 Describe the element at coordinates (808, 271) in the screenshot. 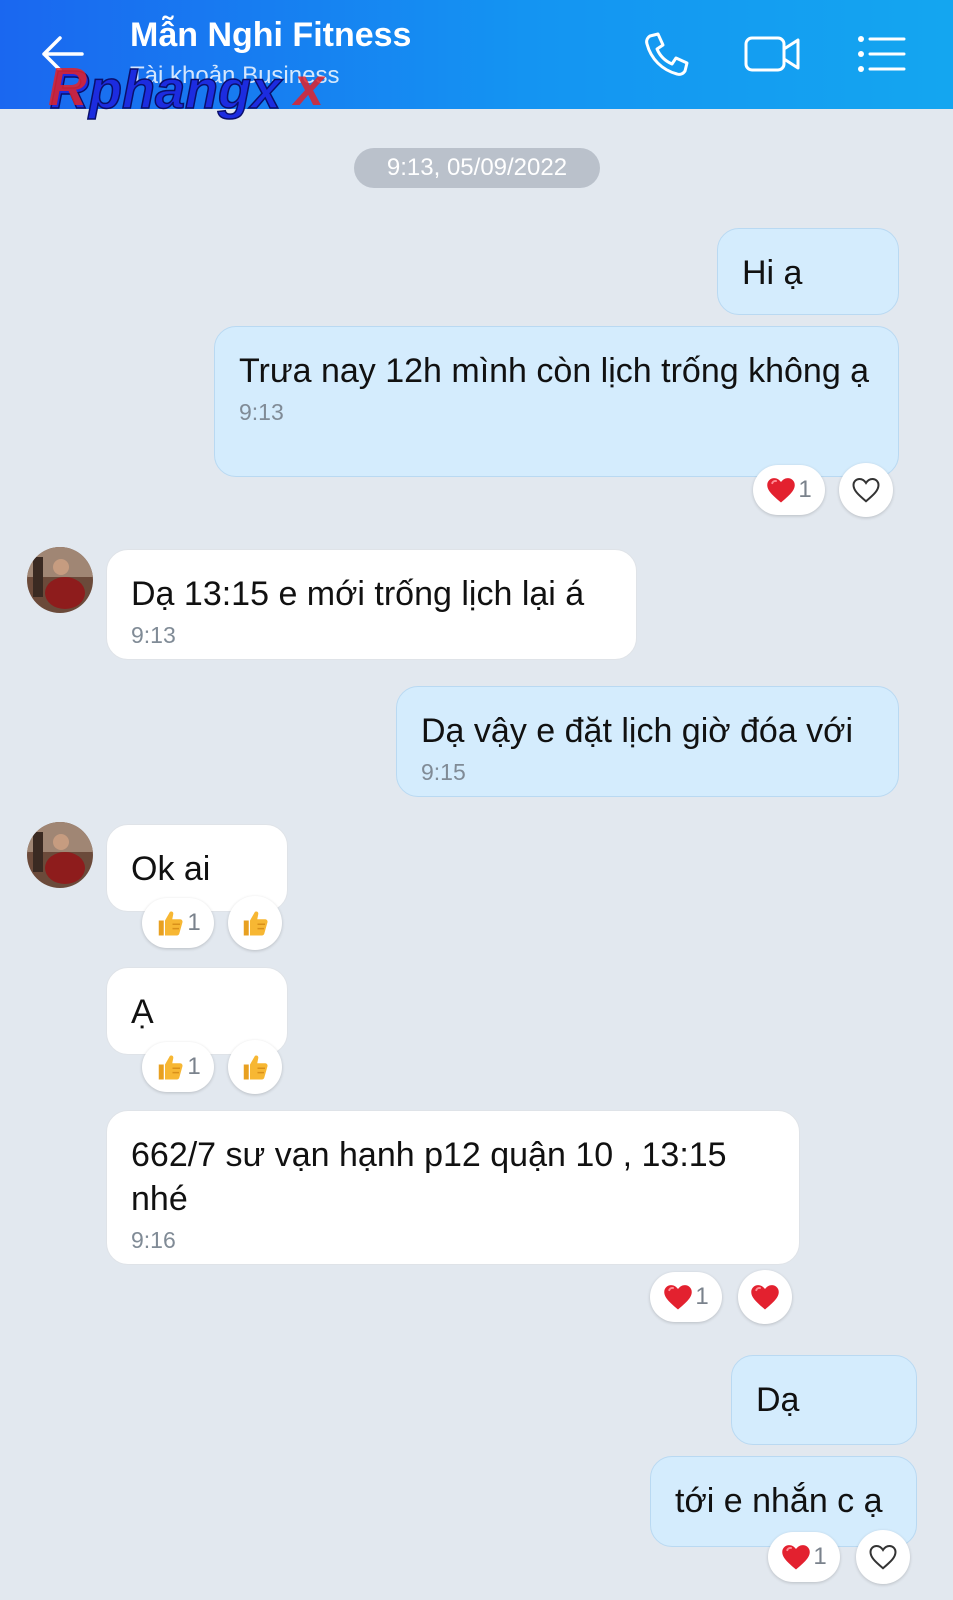

I see `outgoing-message: Hi ạ` at that location.